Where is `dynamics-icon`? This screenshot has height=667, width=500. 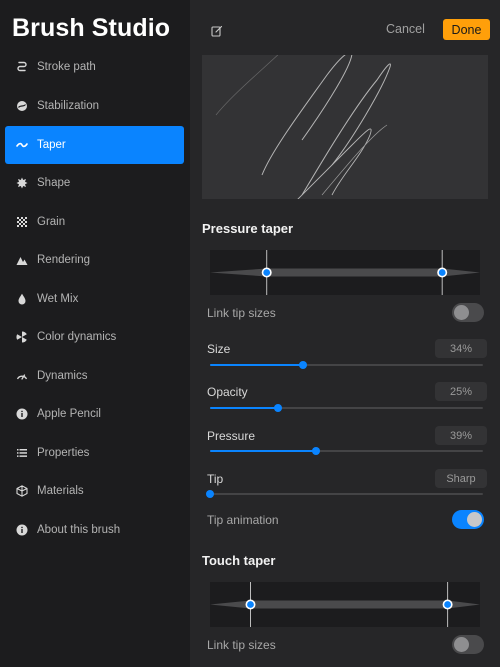 dynamics-icon is located at coordinates (22, 376).